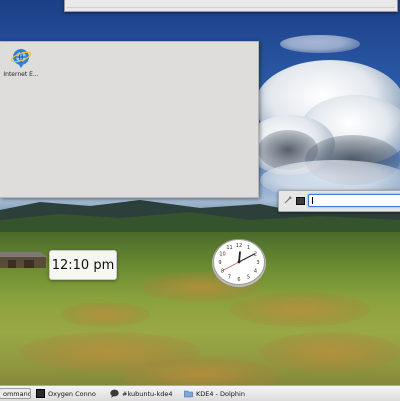  I want to click on clock-numeral: 12, so click(239, 246).